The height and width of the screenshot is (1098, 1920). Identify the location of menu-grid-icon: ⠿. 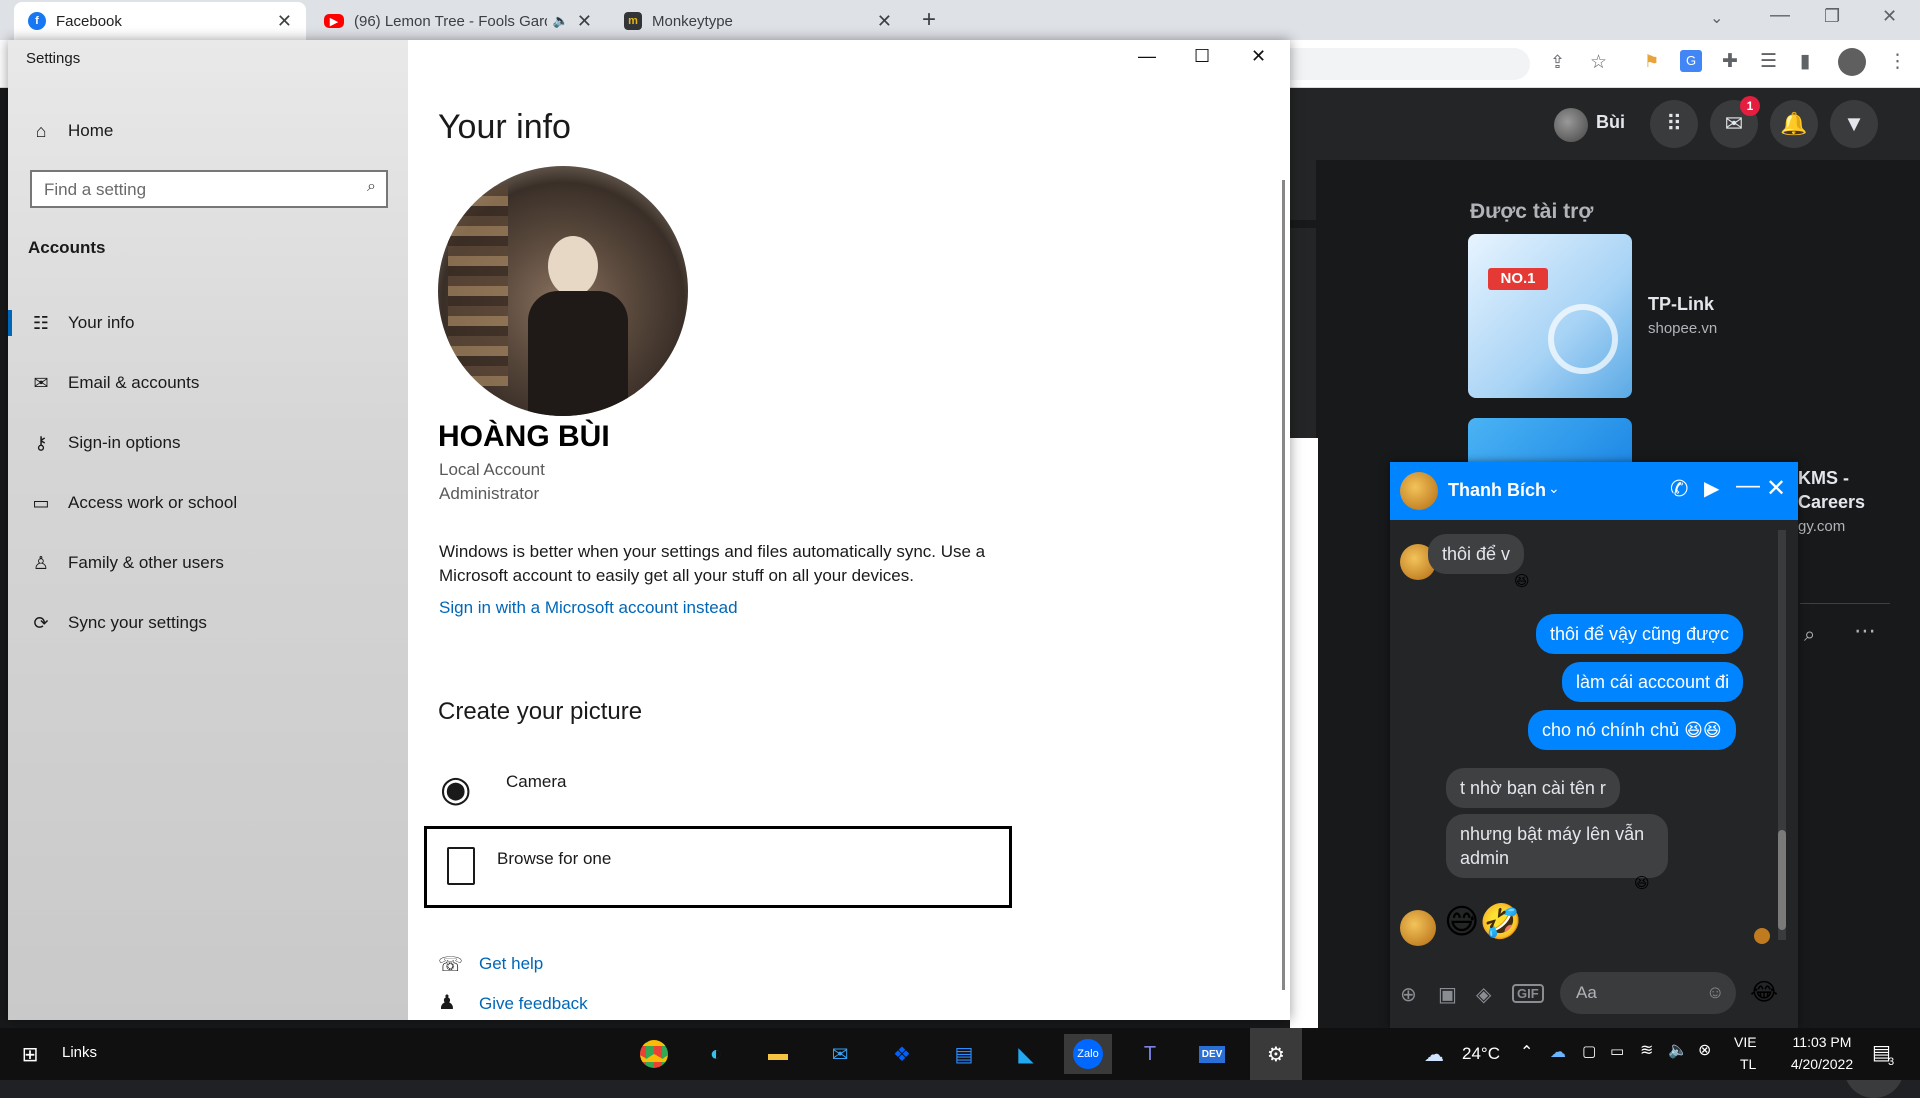
(1674, 124).